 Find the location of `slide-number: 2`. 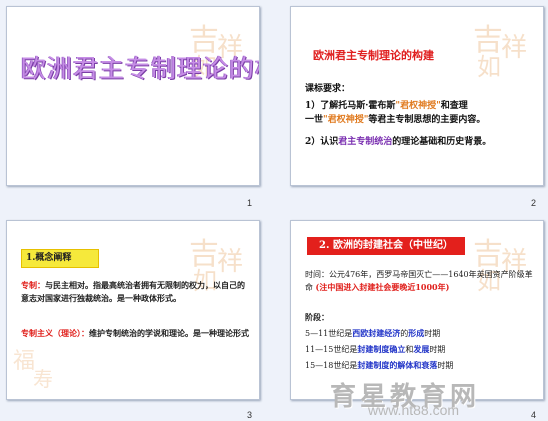

slide-number: 2 is located at coordinates (534, 203).